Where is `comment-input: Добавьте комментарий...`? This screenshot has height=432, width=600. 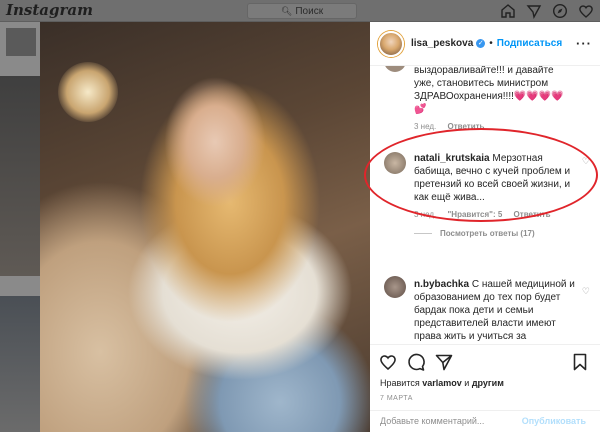
comment-input: Добавьте комментарий... is located at coordinates (432, 421).